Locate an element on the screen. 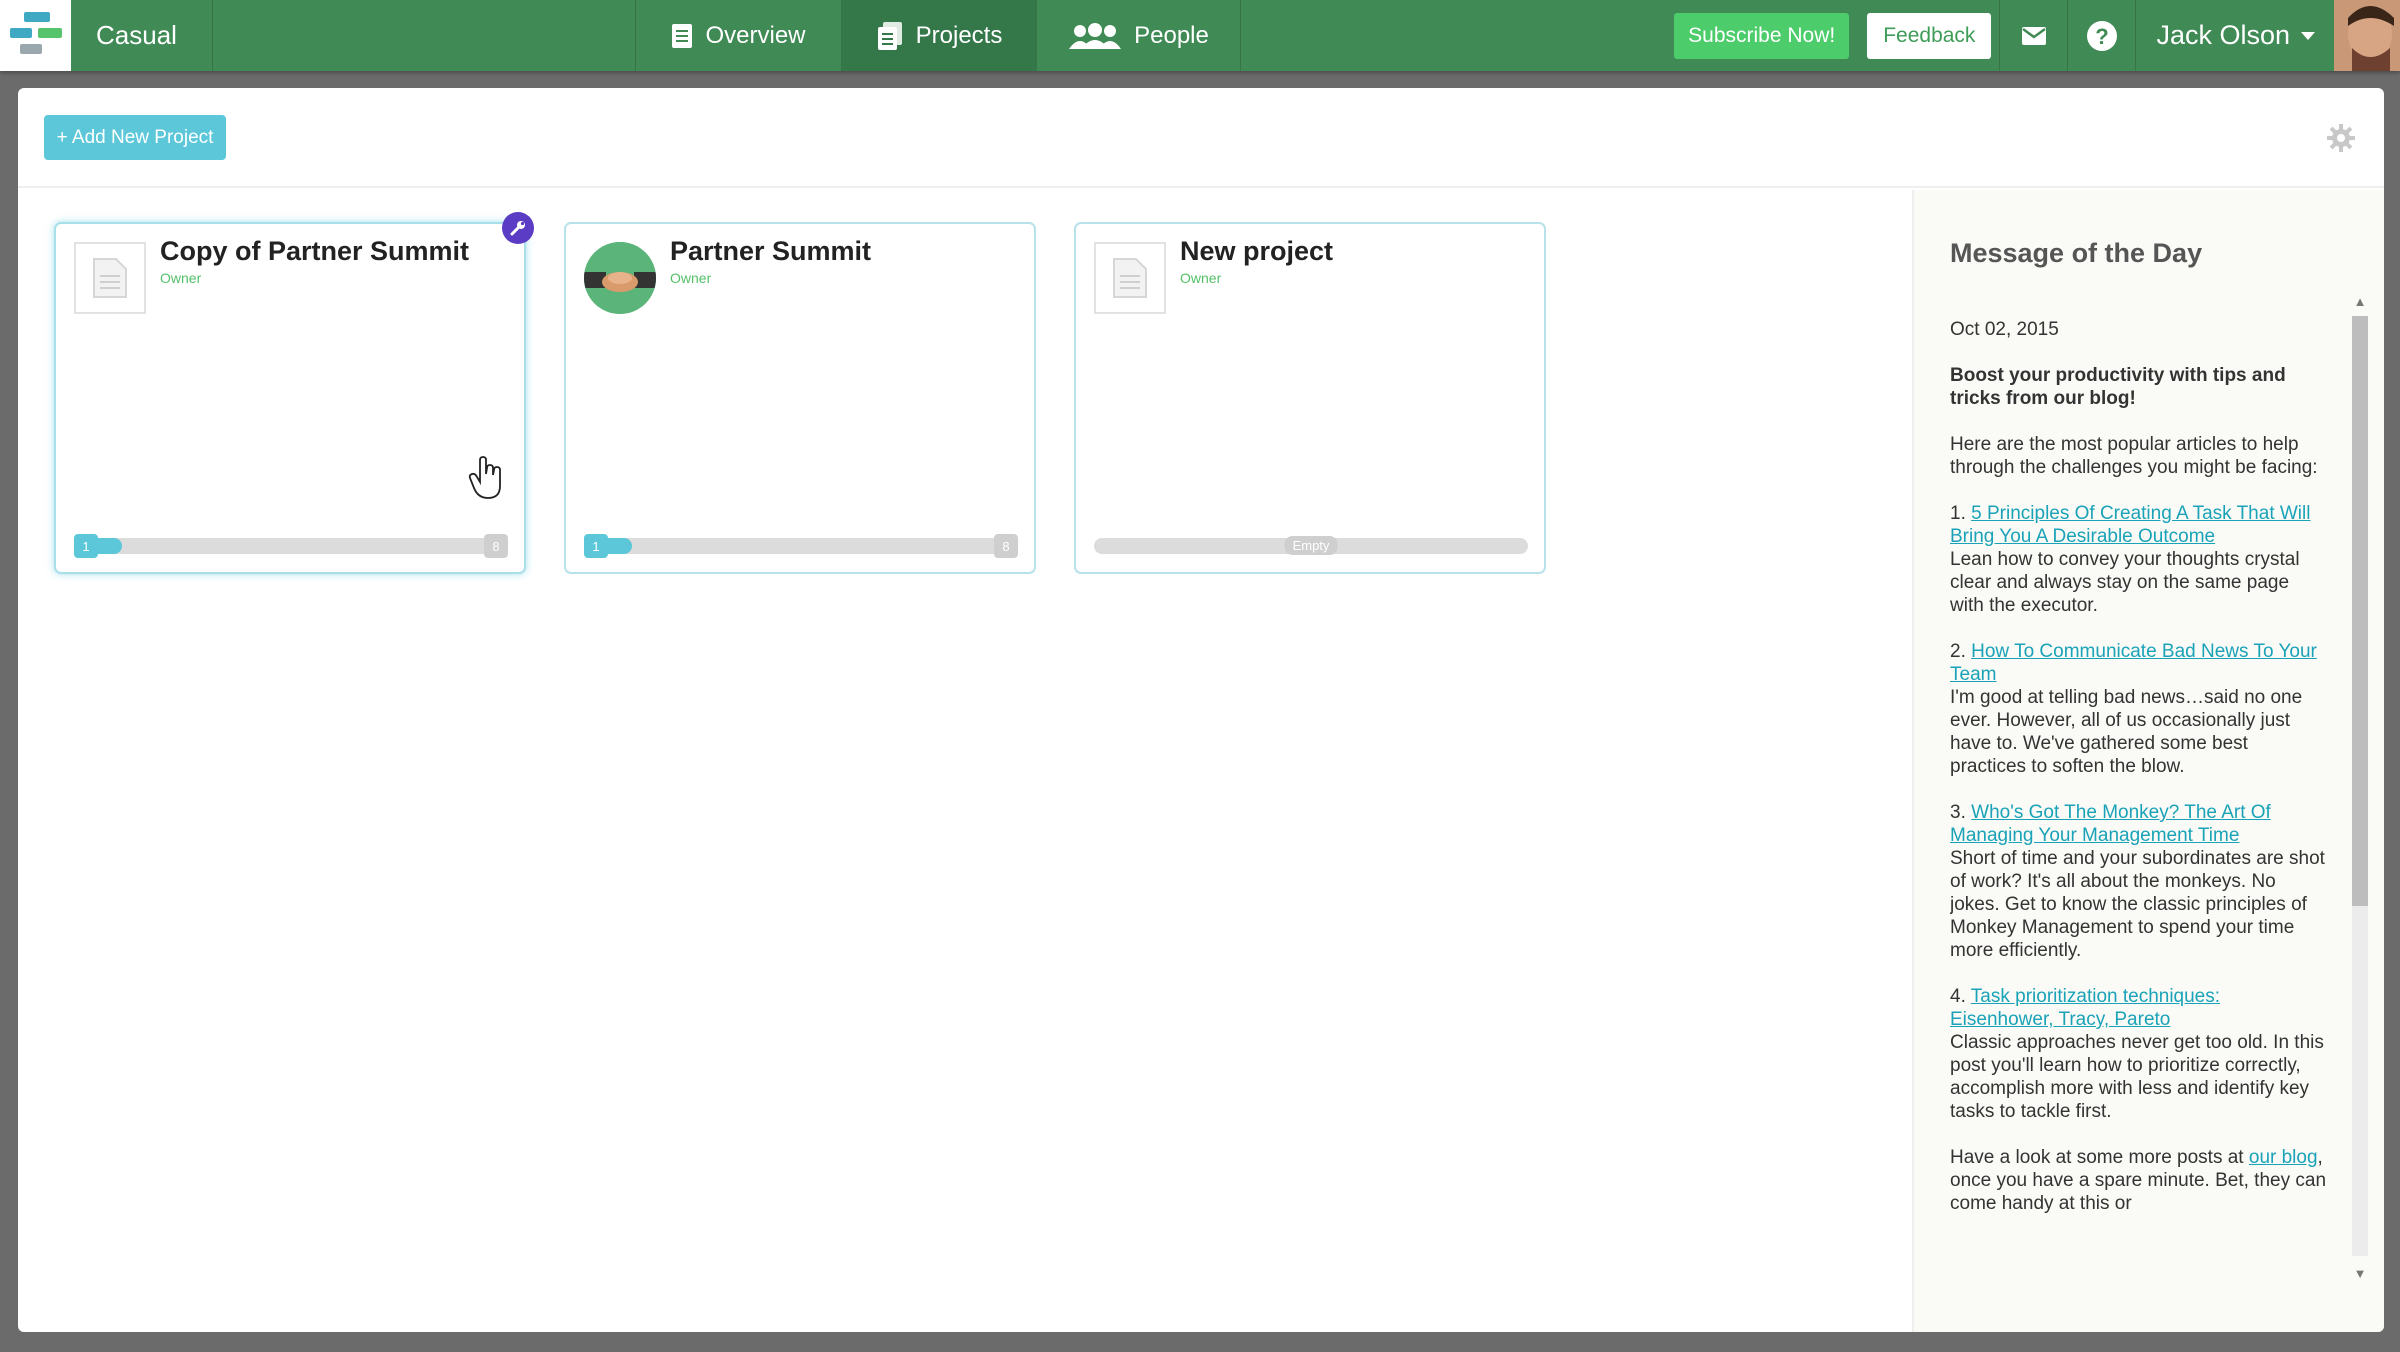 Image resolution: width=2400 pixels, height=1352 pixels. nav-spacer is located at coordinates (424, 35).